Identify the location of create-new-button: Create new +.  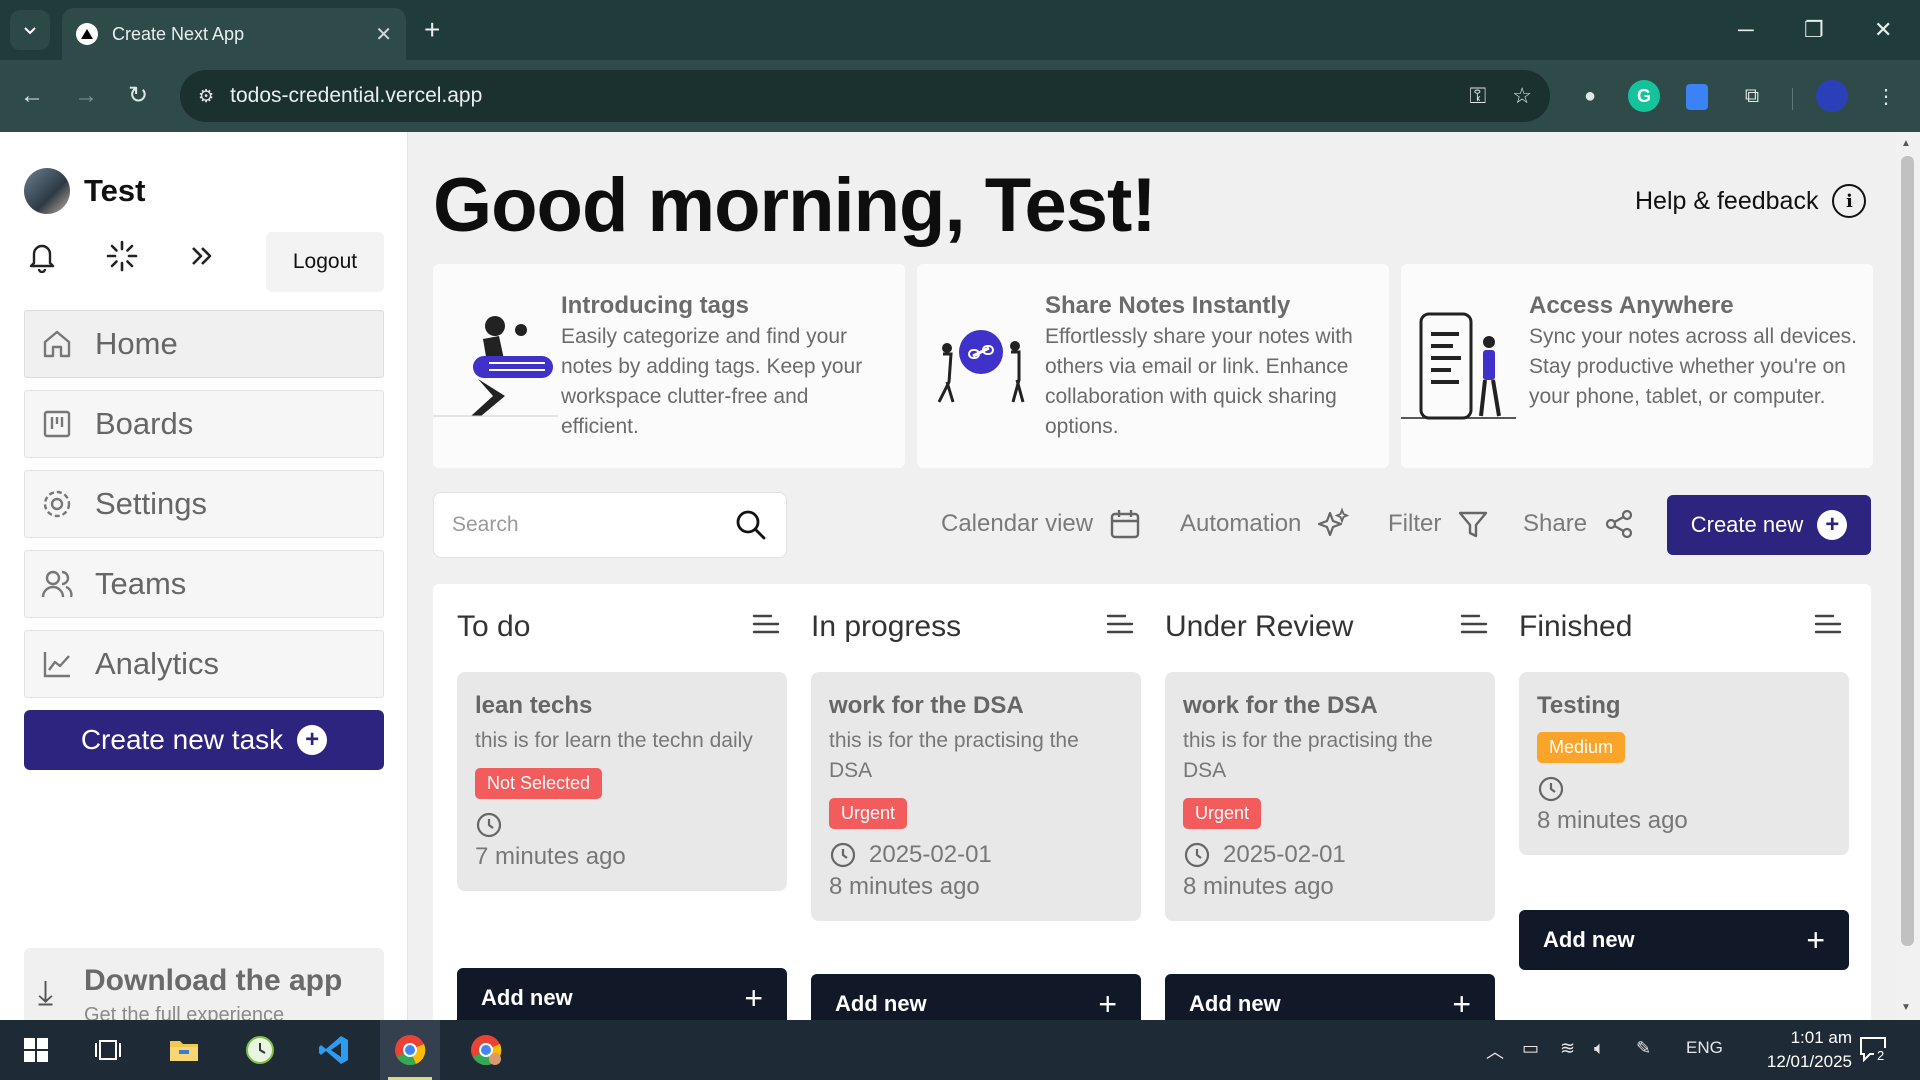
(1769, 525).